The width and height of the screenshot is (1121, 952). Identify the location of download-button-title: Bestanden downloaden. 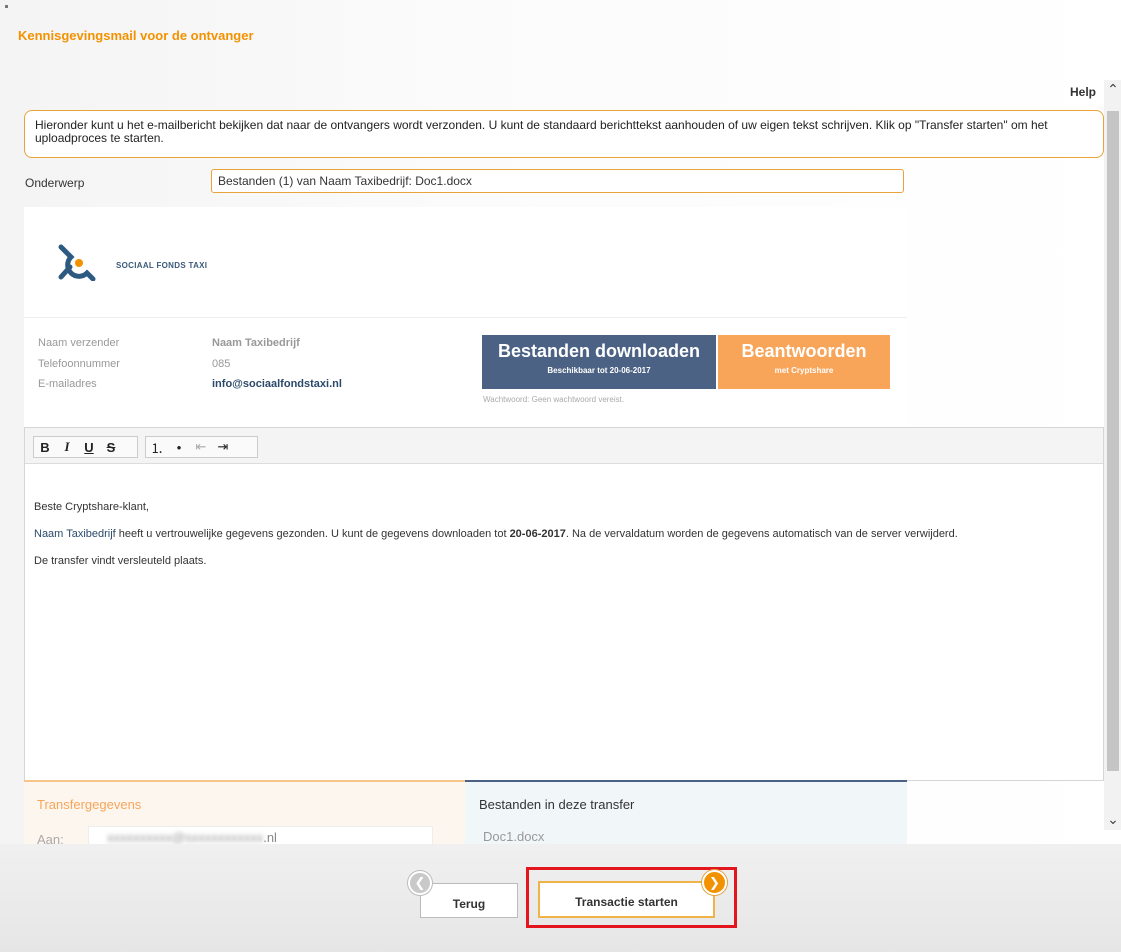
(599, 351).